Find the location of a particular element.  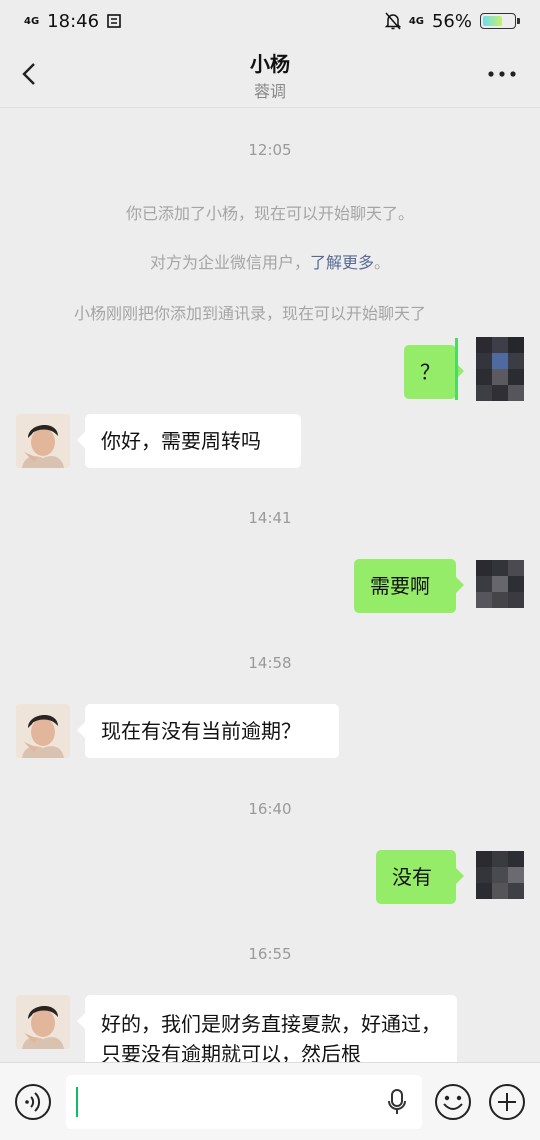

chat-subtitle: 蓉调 is located at coordinates (269, 91).